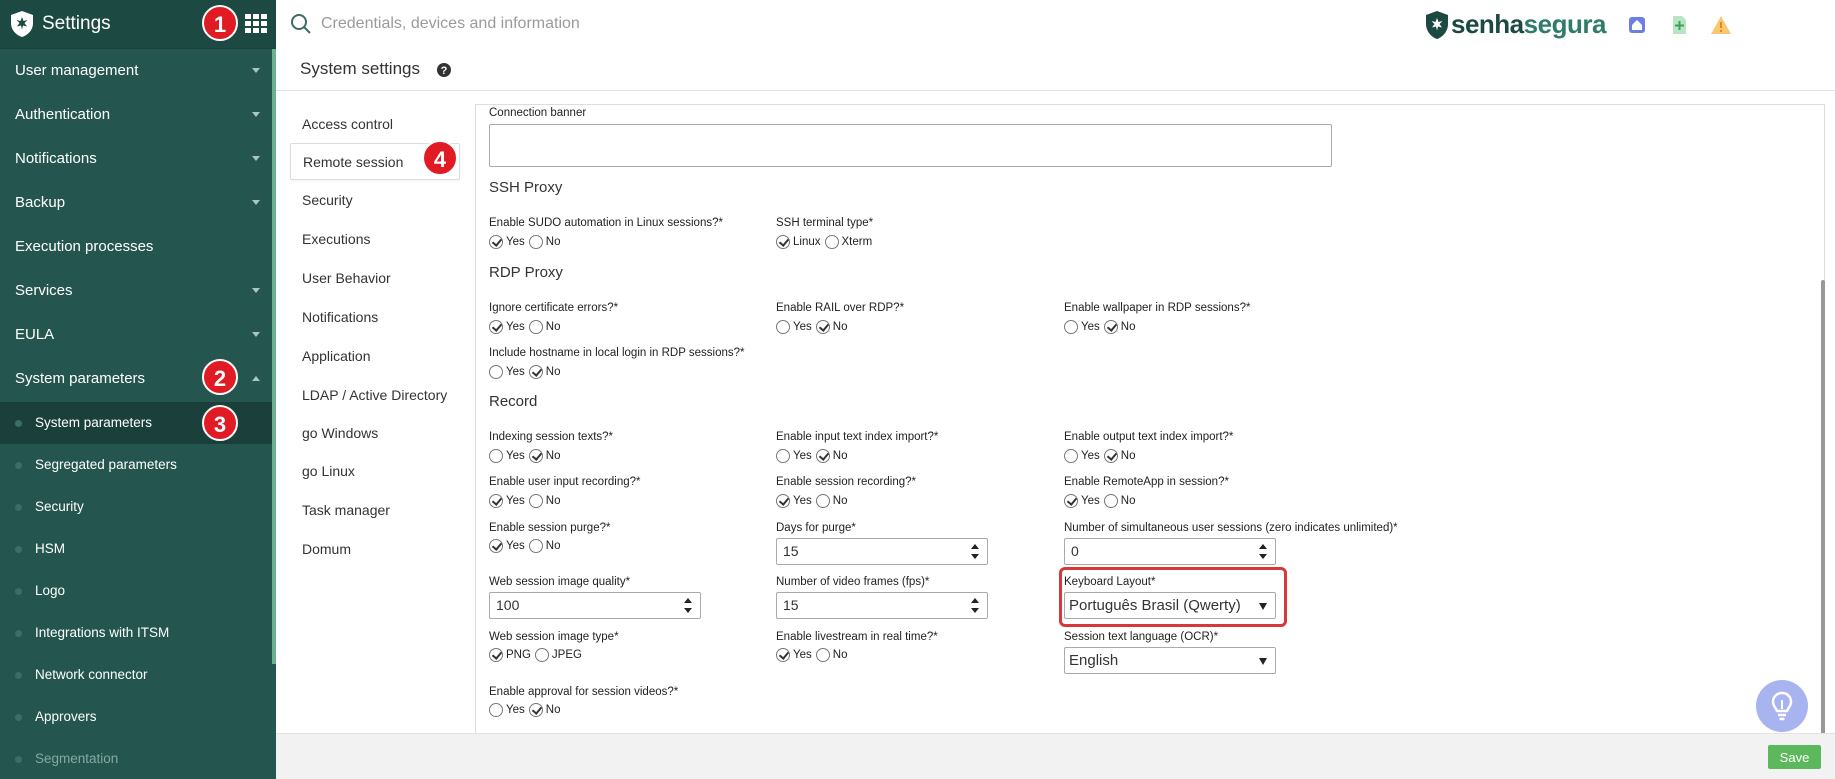 Image resolution: width=1835 pixels, height=779 pixels. I want to click on search-input, so click(581, 24).